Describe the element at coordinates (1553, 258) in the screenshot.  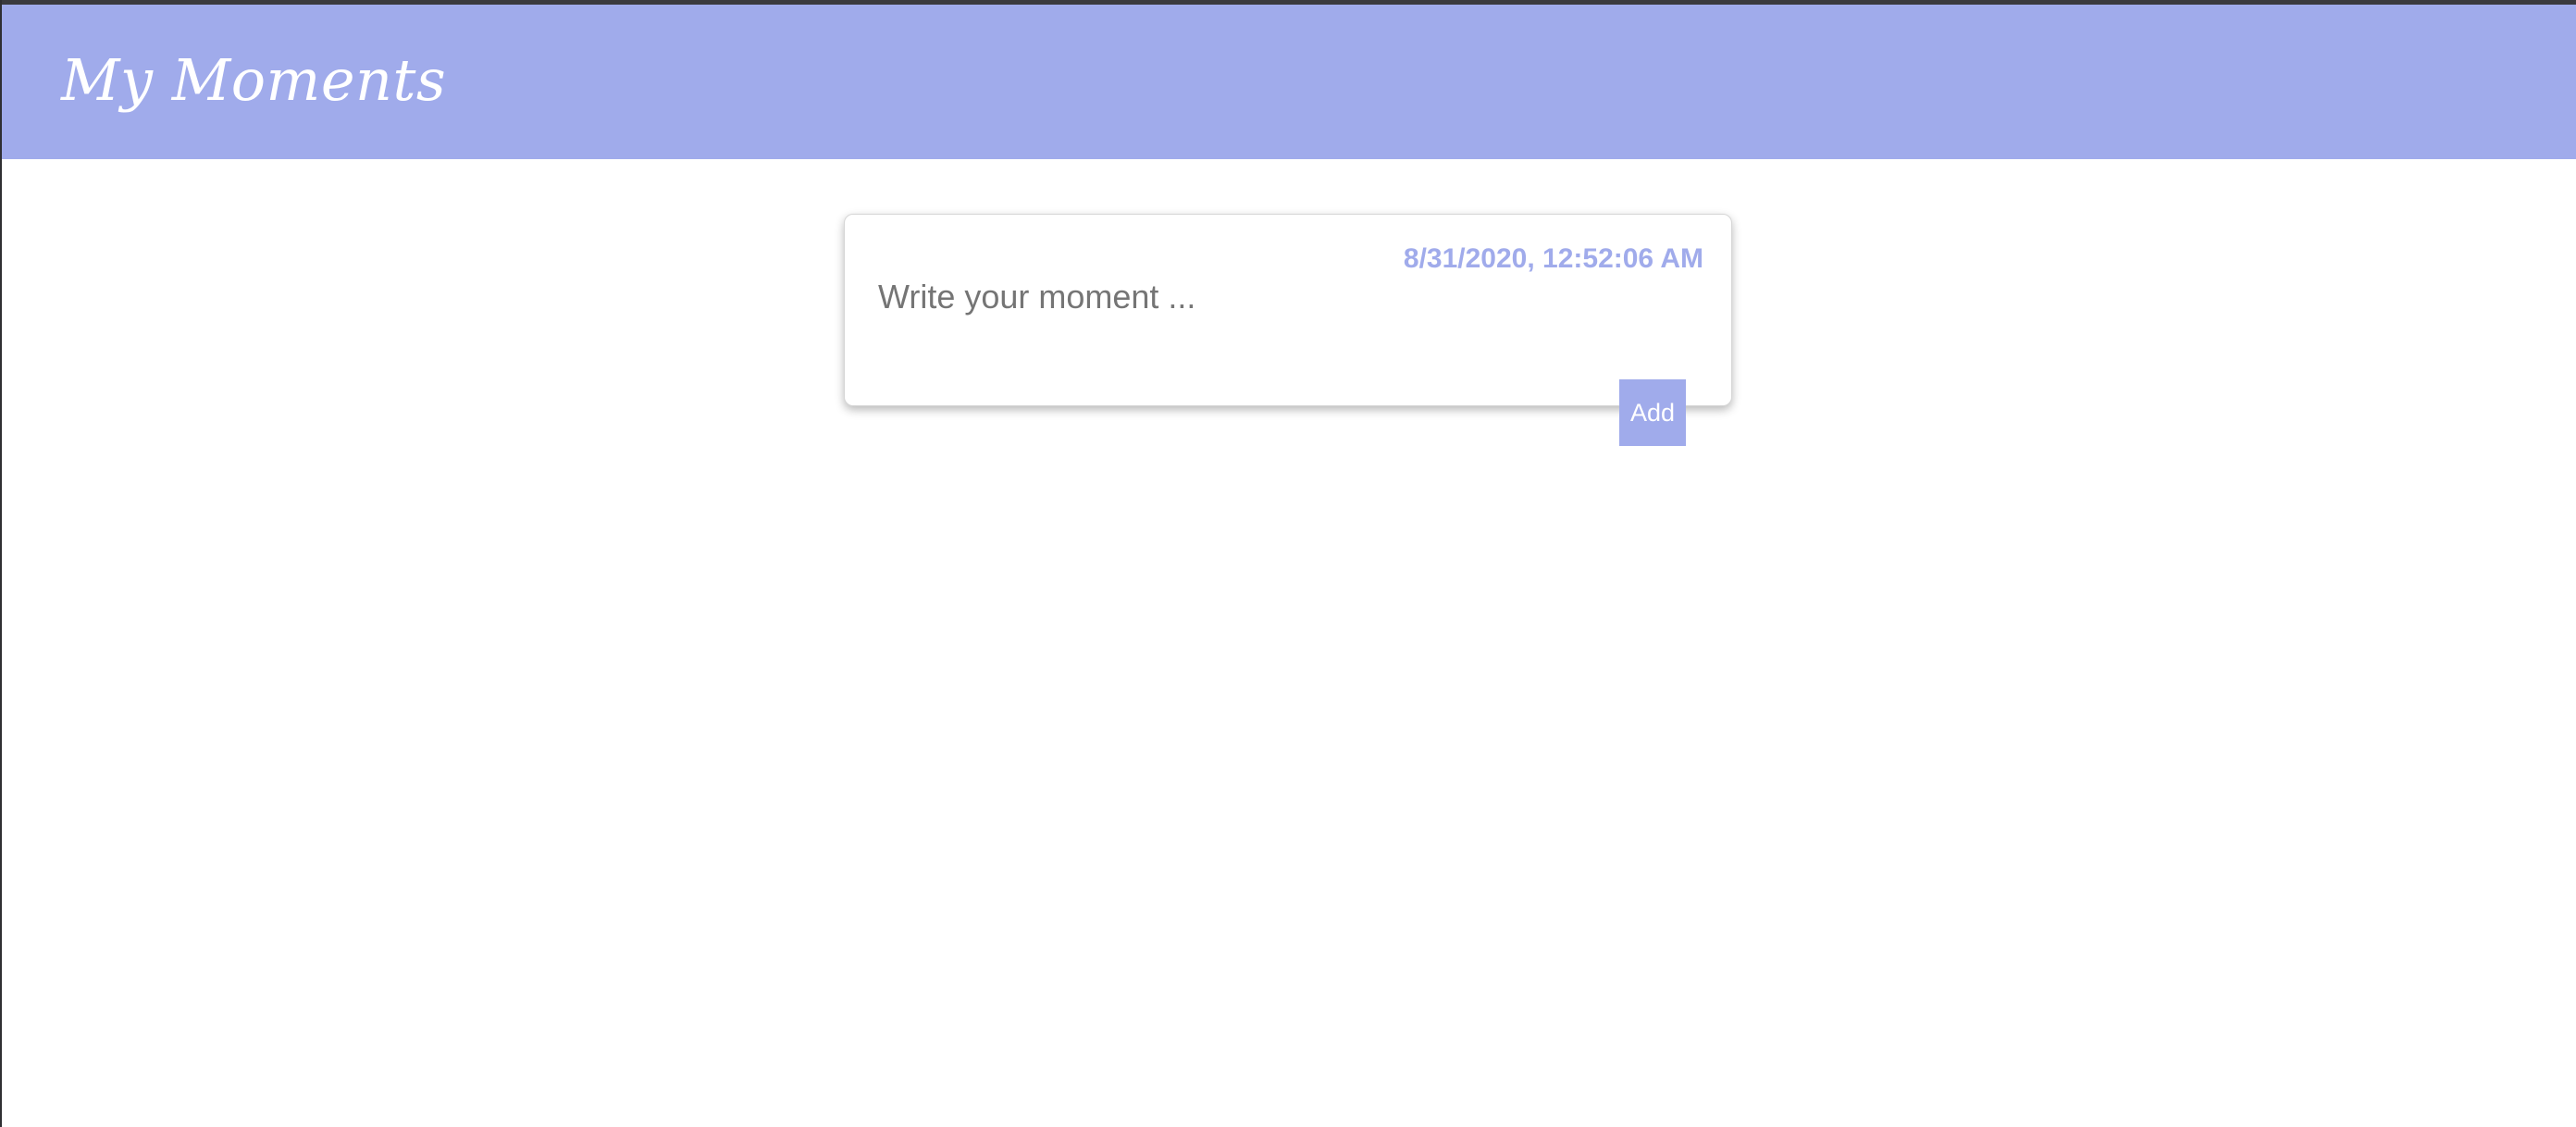
I see `moment-timestamp: 8/31/2020, 12:52:06 AM` at that location.